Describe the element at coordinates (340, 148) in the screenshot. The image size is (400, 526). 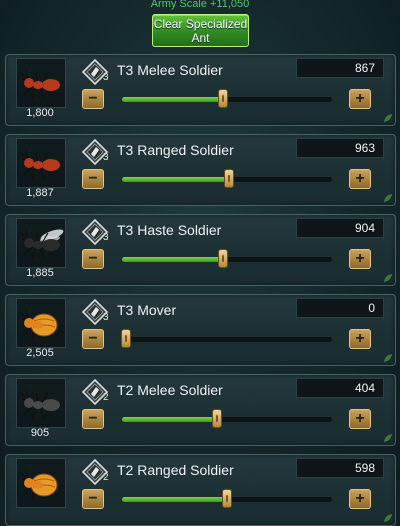
I see `quantity-input: 963` at that location.